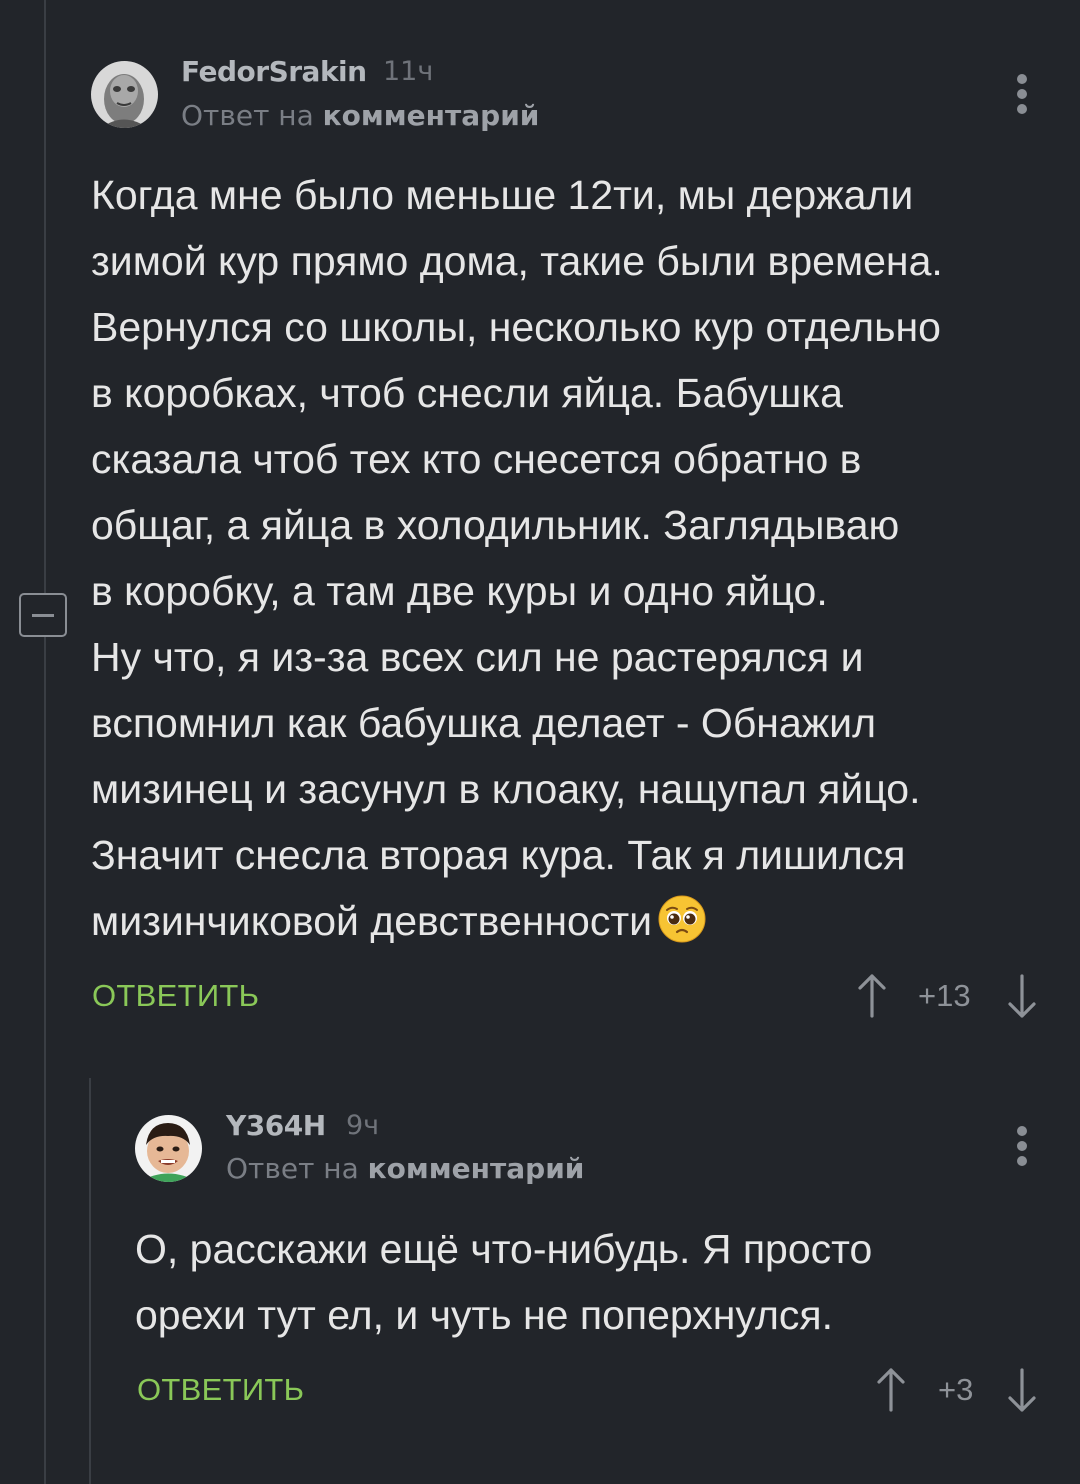  What do you see at coordinates (484, 723) in the screenshot?
I see `comment-body-line: вспомнил как бабушка делает - Обнажил` at bounding box center [484, 723].